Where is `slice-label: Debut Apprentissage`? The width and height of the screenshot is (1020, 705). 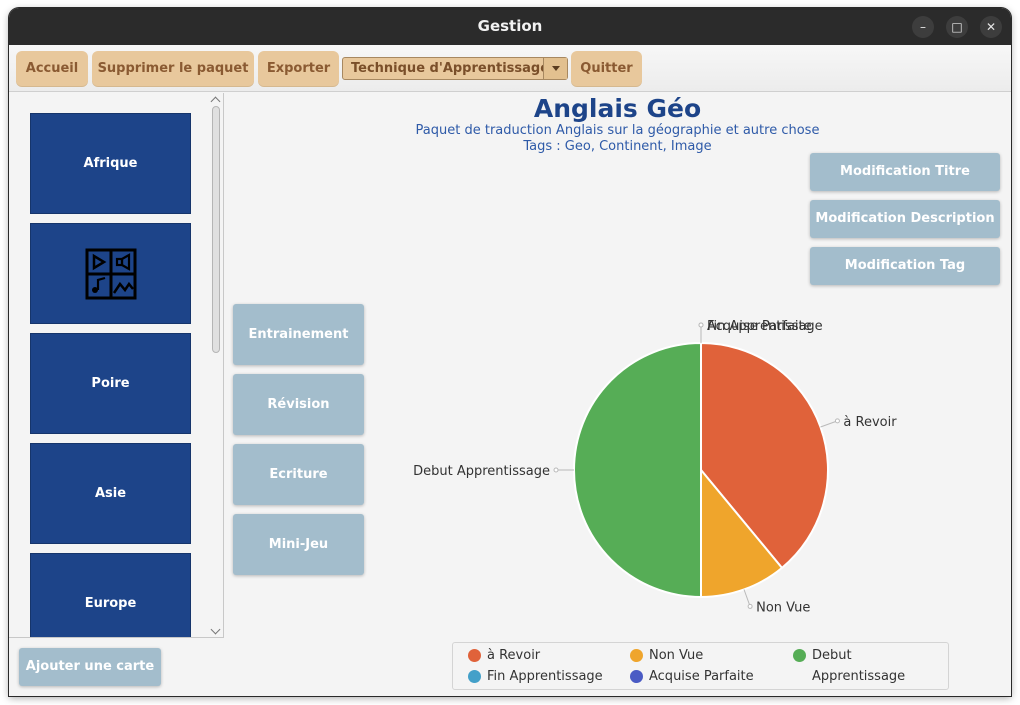
slice-label: Debut Apprentissage is located at coordinates (481, 471).